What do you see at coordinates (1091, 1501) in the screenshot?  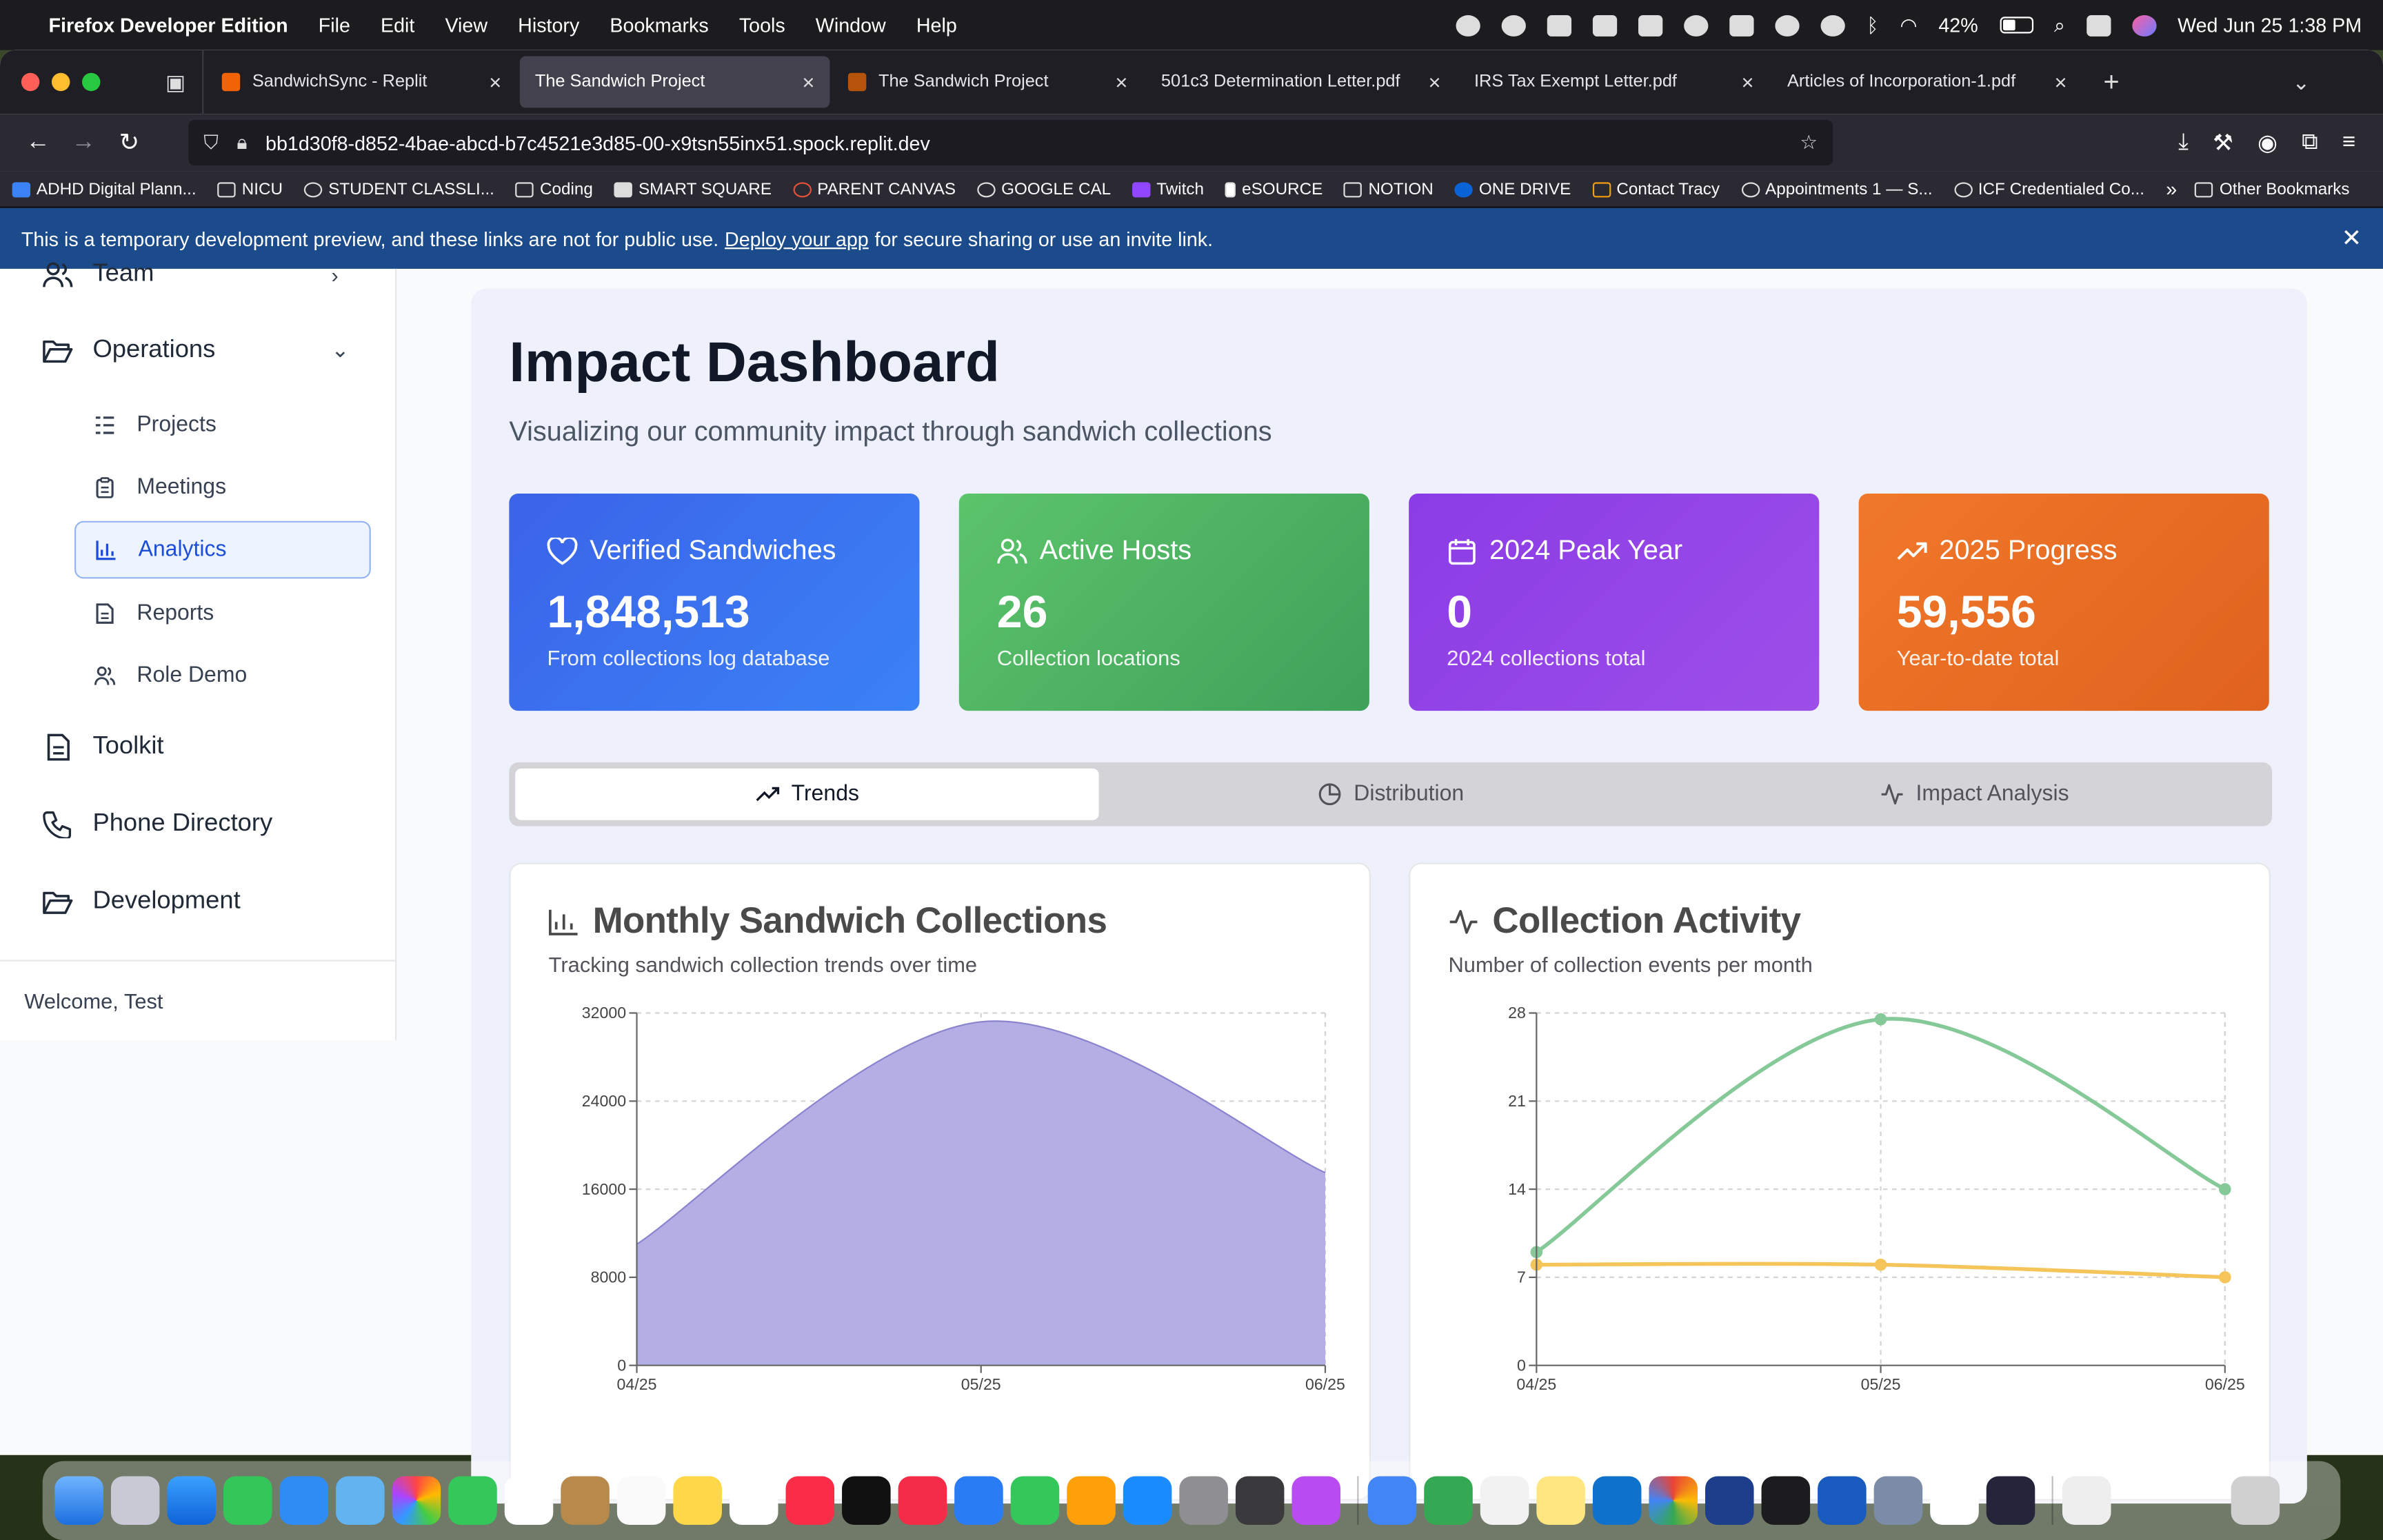 I see `pages-icon` at bounding box center [1091, 1501].